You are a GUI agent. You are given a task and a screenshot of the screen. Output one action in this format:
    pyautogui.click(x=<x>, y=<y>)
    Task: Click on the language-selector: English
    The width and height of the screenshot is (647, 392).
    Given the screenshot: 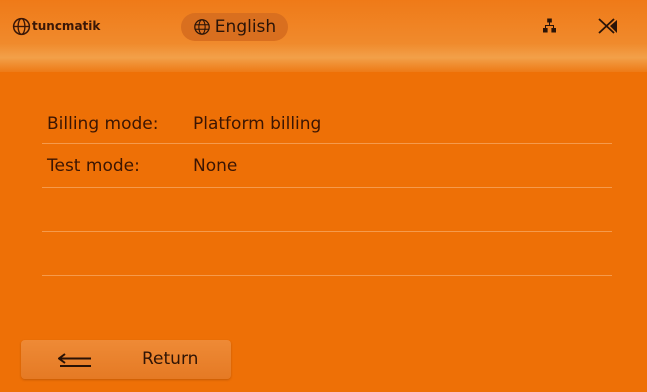 What is the action you would take?
    pyautogui.click(x=234, y=27)
    